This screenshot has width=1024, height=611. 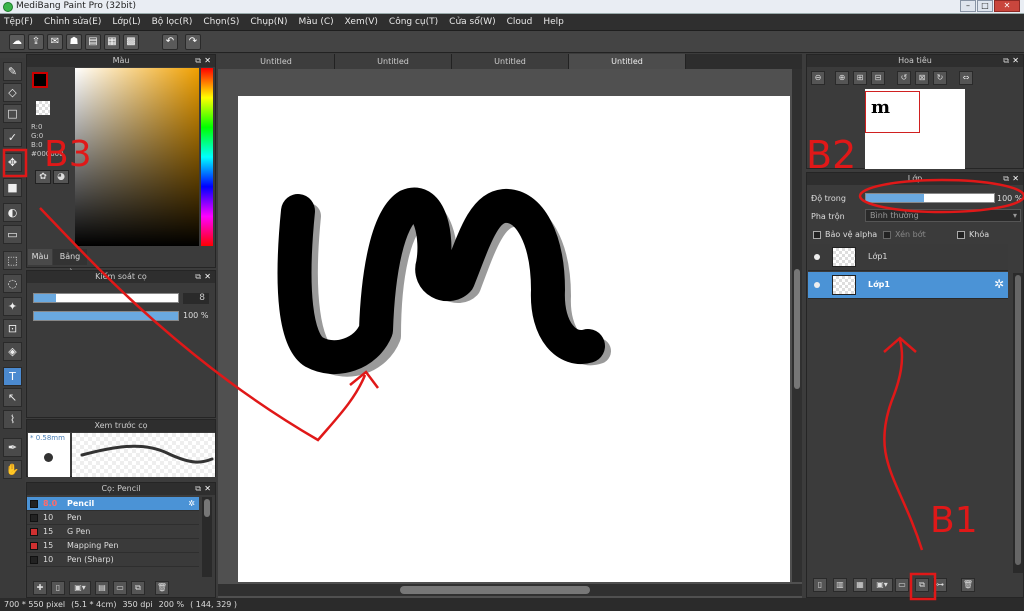 I want to click on menu-cloud: Cloud, so click(x=520, y=22).